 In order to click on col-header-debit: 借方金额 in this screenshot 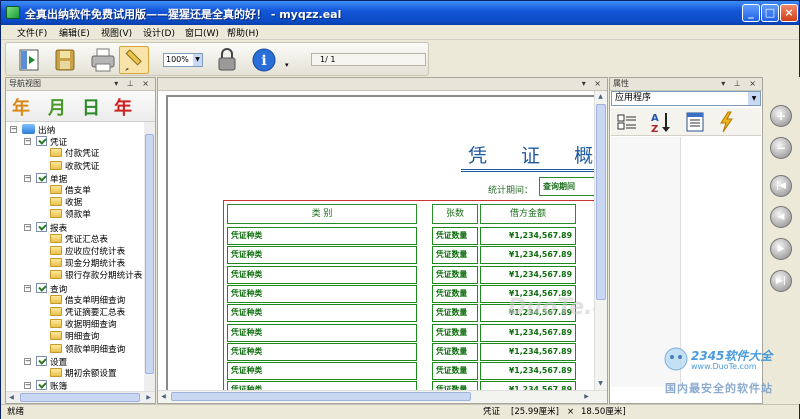, I will do `click(528, 214)`.